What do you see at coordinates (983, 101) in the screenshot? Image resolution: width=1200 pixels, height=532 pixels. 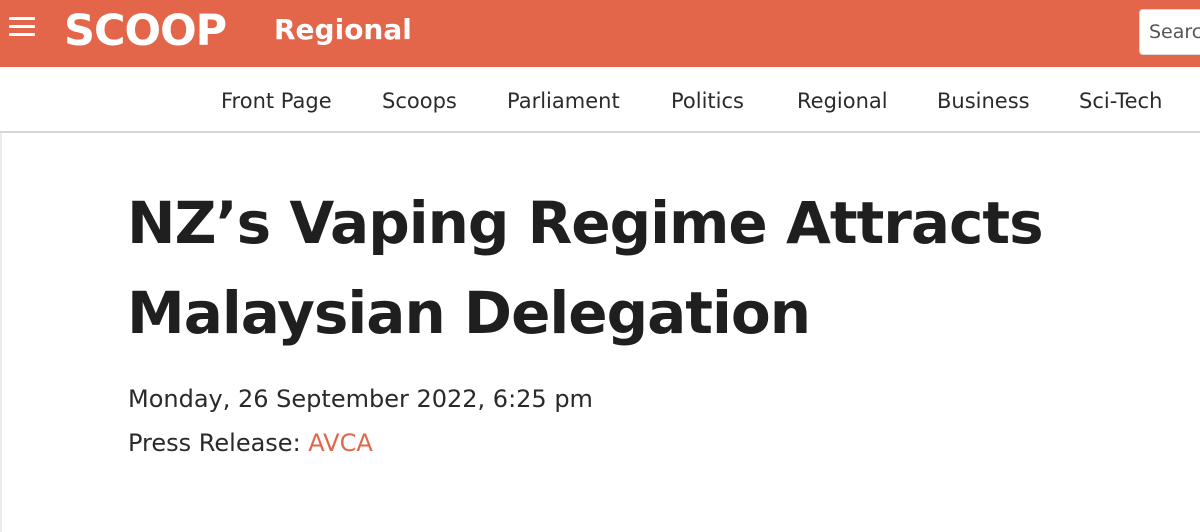 I see `nav-item-business: Business` at bounding box center [983, 101].